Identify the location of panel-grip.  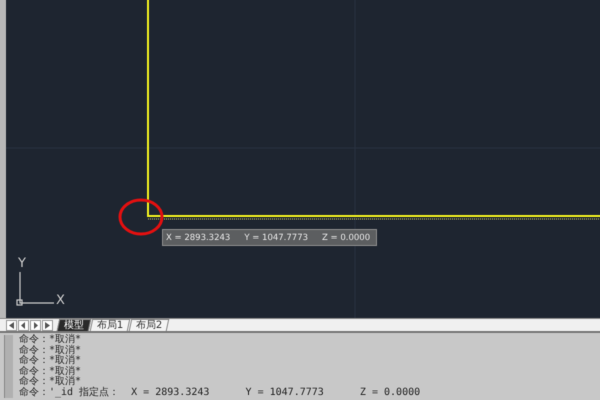
(8, 366).